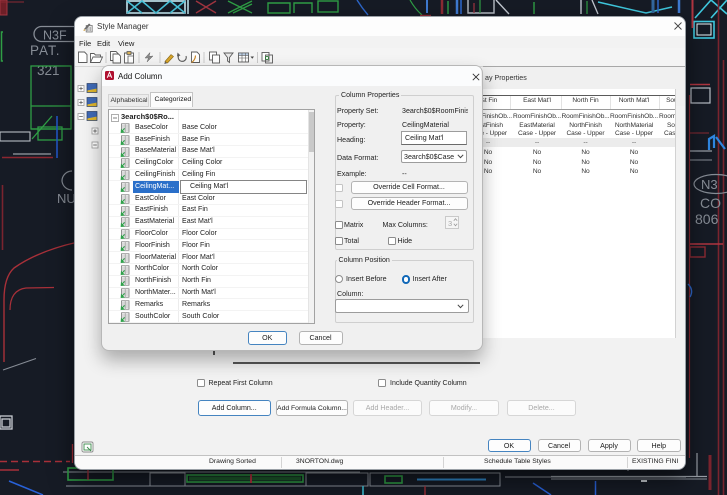  What do you see at coordinates (66, 198) in the screenshot?
I see `svg-text: NU` at bounding box center [66, 198].